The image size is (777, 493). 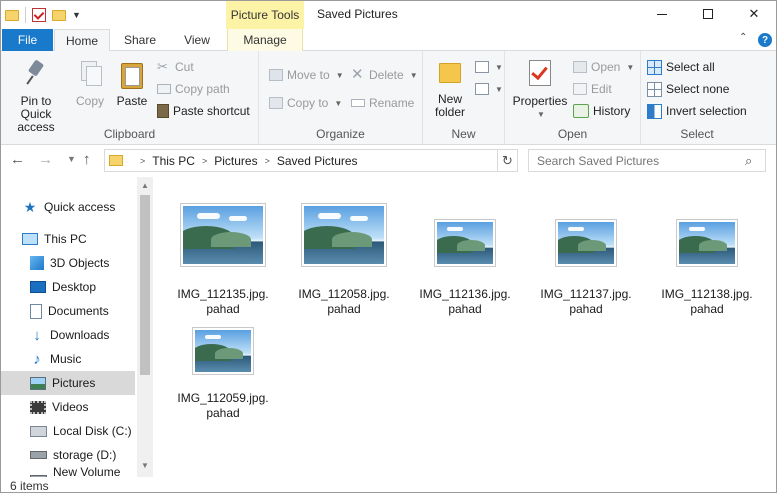 I want to click on help-icon: ?, so click(x=765, y=40).